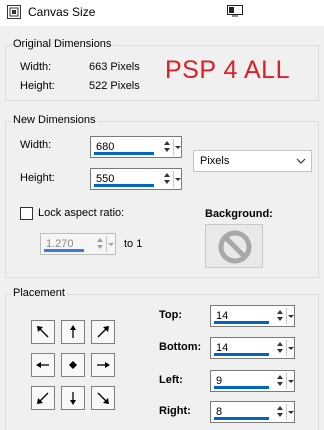  What do you see at coordinates (227, 70) in the screenshot?
I see `watermark-text: PSP 4 ALL` at bounding box center [227, 70].